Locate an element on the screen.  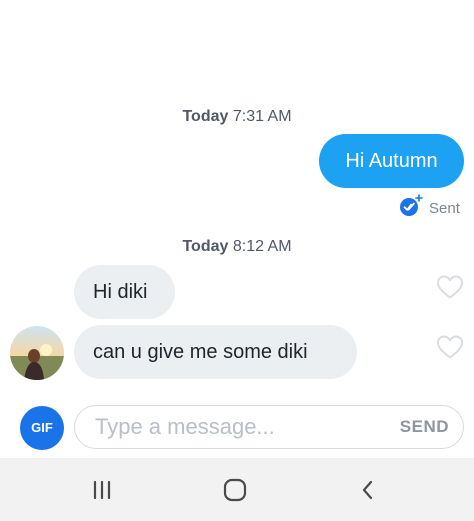
sent-status-label: Sent is located at coordinates (444, 208).